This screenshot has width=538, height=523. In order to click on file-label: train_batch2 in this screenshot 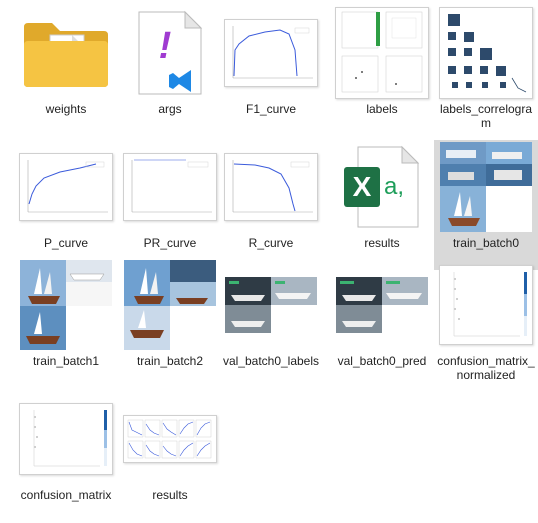, I will do `click(170, 361)`.